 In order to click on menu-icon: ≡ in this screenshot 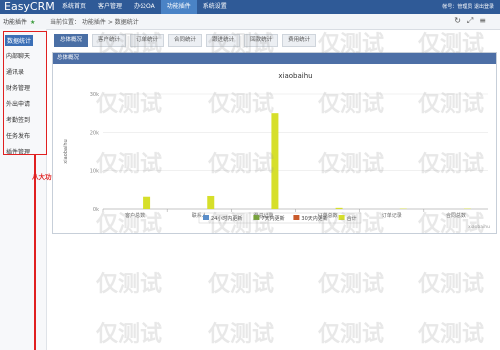, I will do `click(485, 20)`.